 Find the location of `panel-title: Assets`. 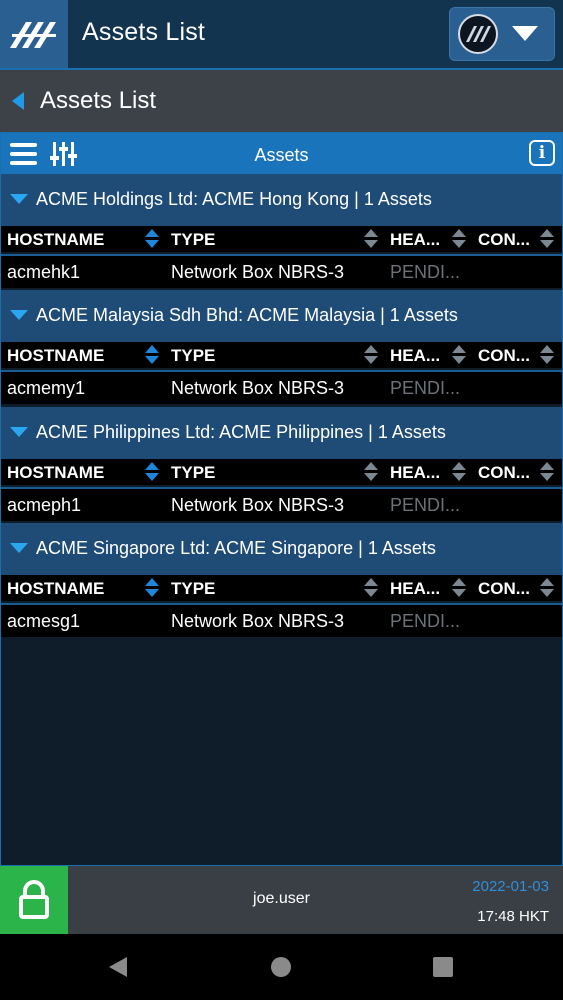

panel-title: Assets is located at coordinates (281, 155).